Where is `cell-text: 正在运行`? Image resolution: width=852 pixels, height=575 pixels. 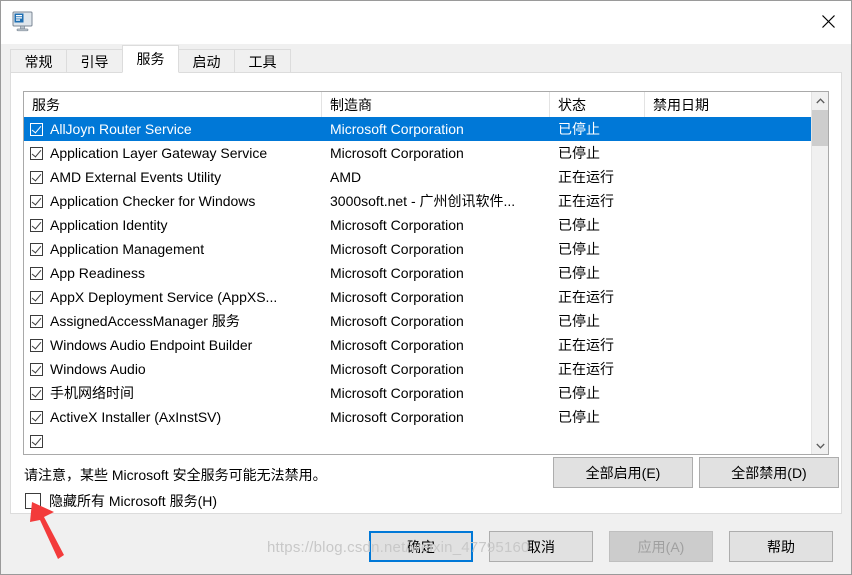 cell-text: 正在运行 is located at coordinates (586, 177).